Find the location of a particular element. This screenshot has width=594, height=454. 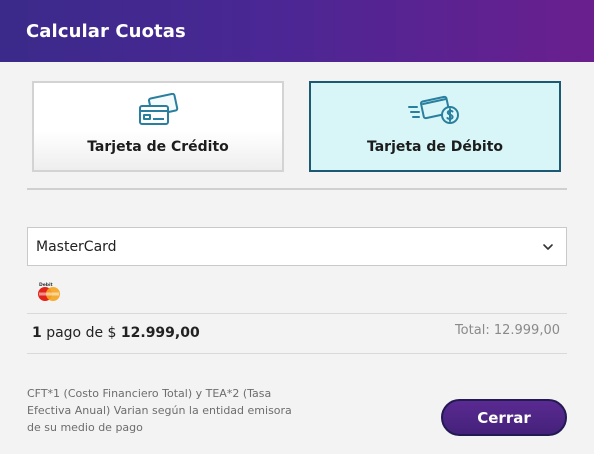

installment-amount: 12.999,00 is located at coordinates (160, 333).